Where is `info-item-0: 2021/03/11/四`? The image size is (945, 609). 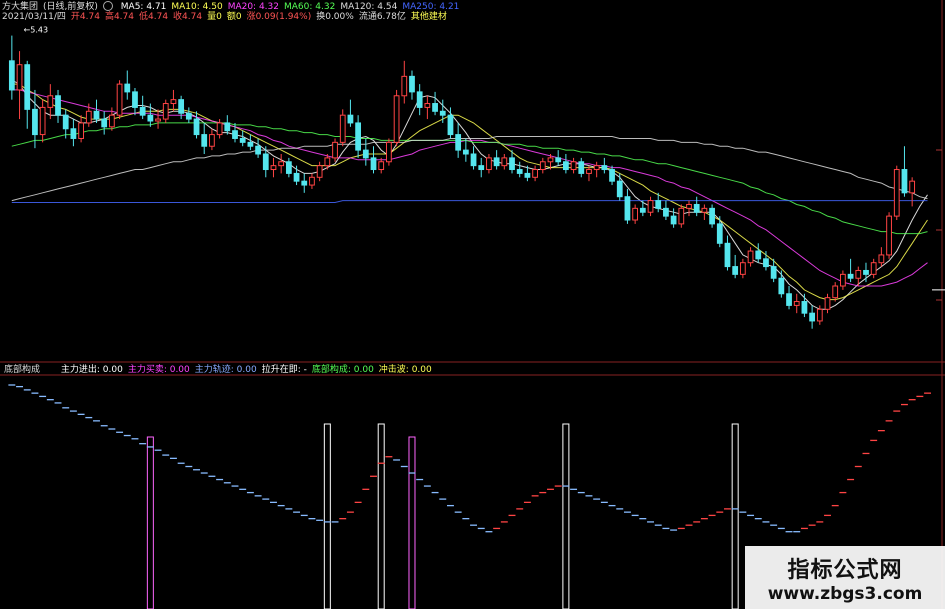
info-item-0: 2021/03/11/四 is located at coordinates (34, 17).